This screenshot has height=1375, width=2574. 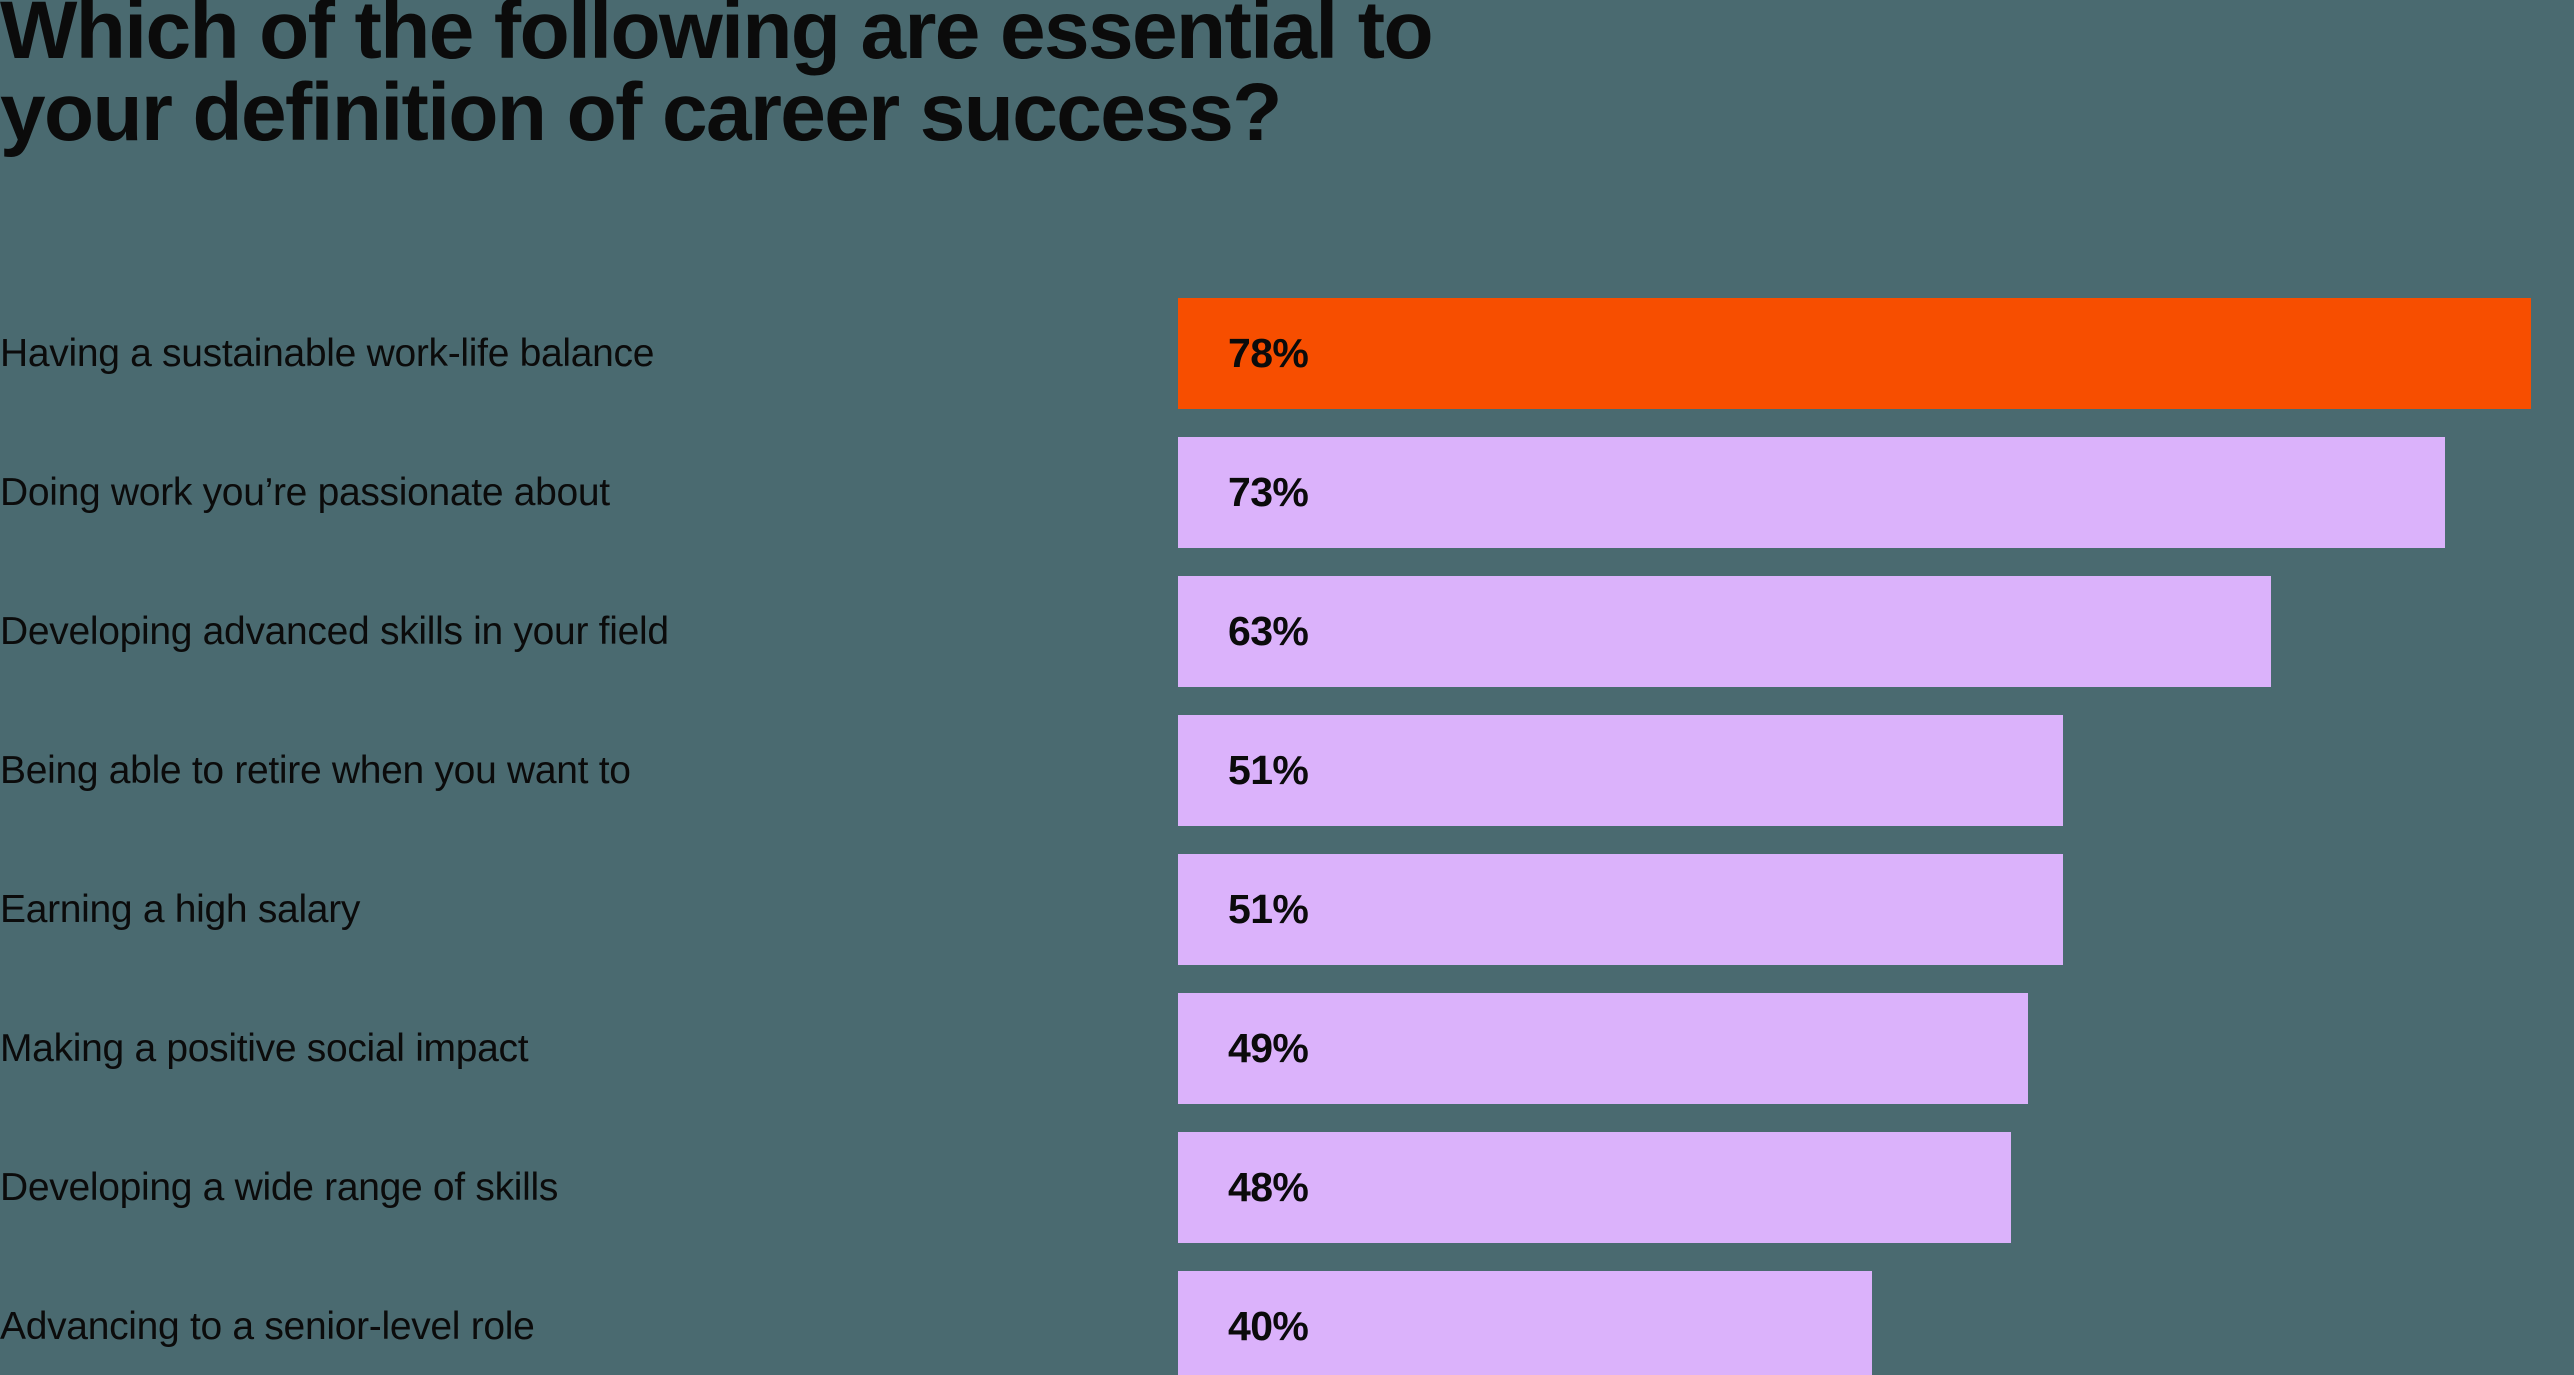 What do you see at coordinates (1268, 1326) in the screenshot?
I see `bar-value-label: 40%` at bounding box center [1268, 1326].